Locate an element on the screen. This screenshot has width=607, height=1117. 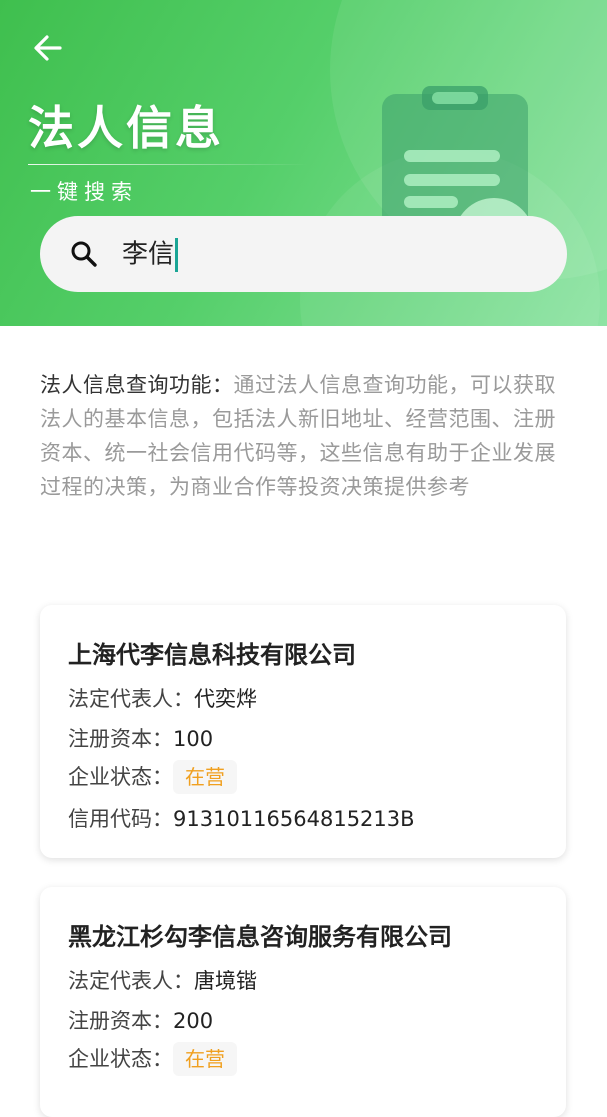
capital-row: 注册资本：100 is located at coordinates (140, 739).